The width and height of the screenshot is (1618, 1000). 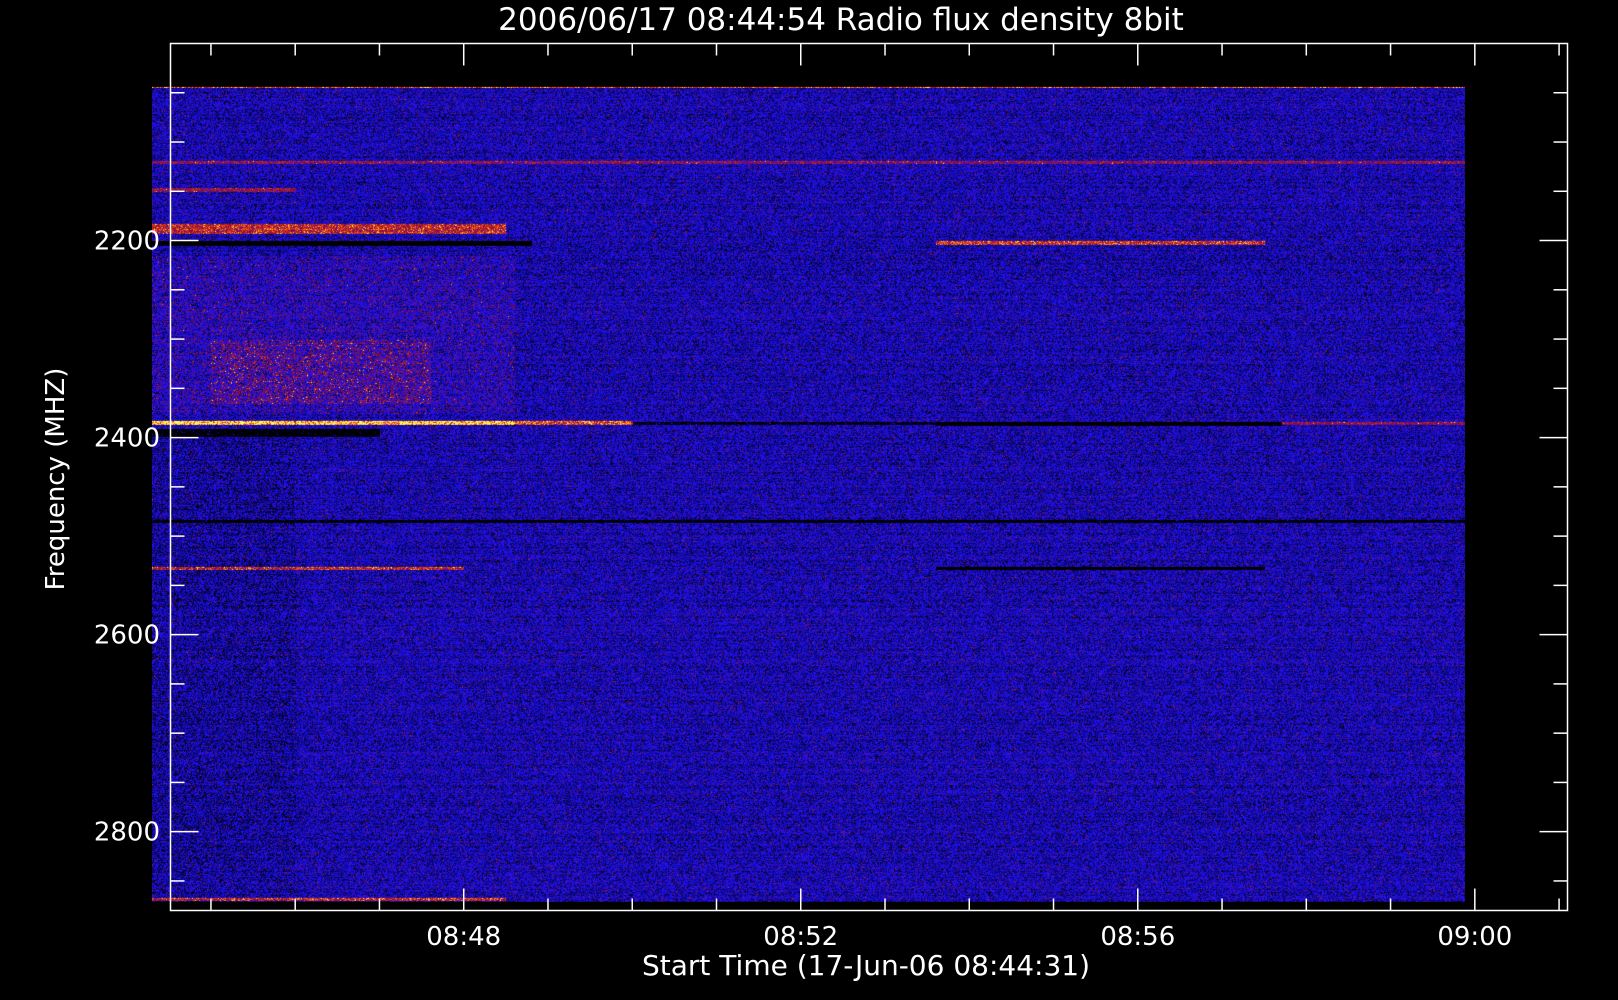 I want to click on y-tick-label: 2200, so click(x=127, y=242).